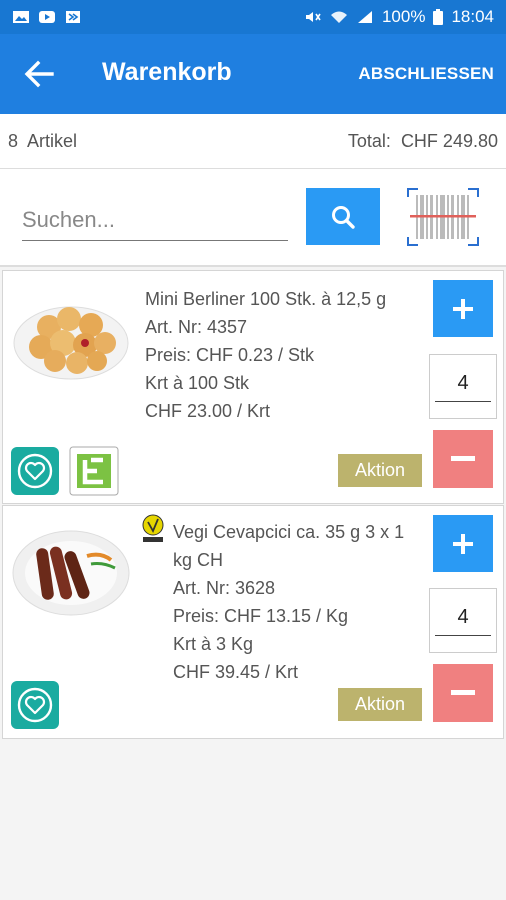 The image size is (506, 900). I want to click on item-total: CHF 39.45 / Krt, so click(236, 672).